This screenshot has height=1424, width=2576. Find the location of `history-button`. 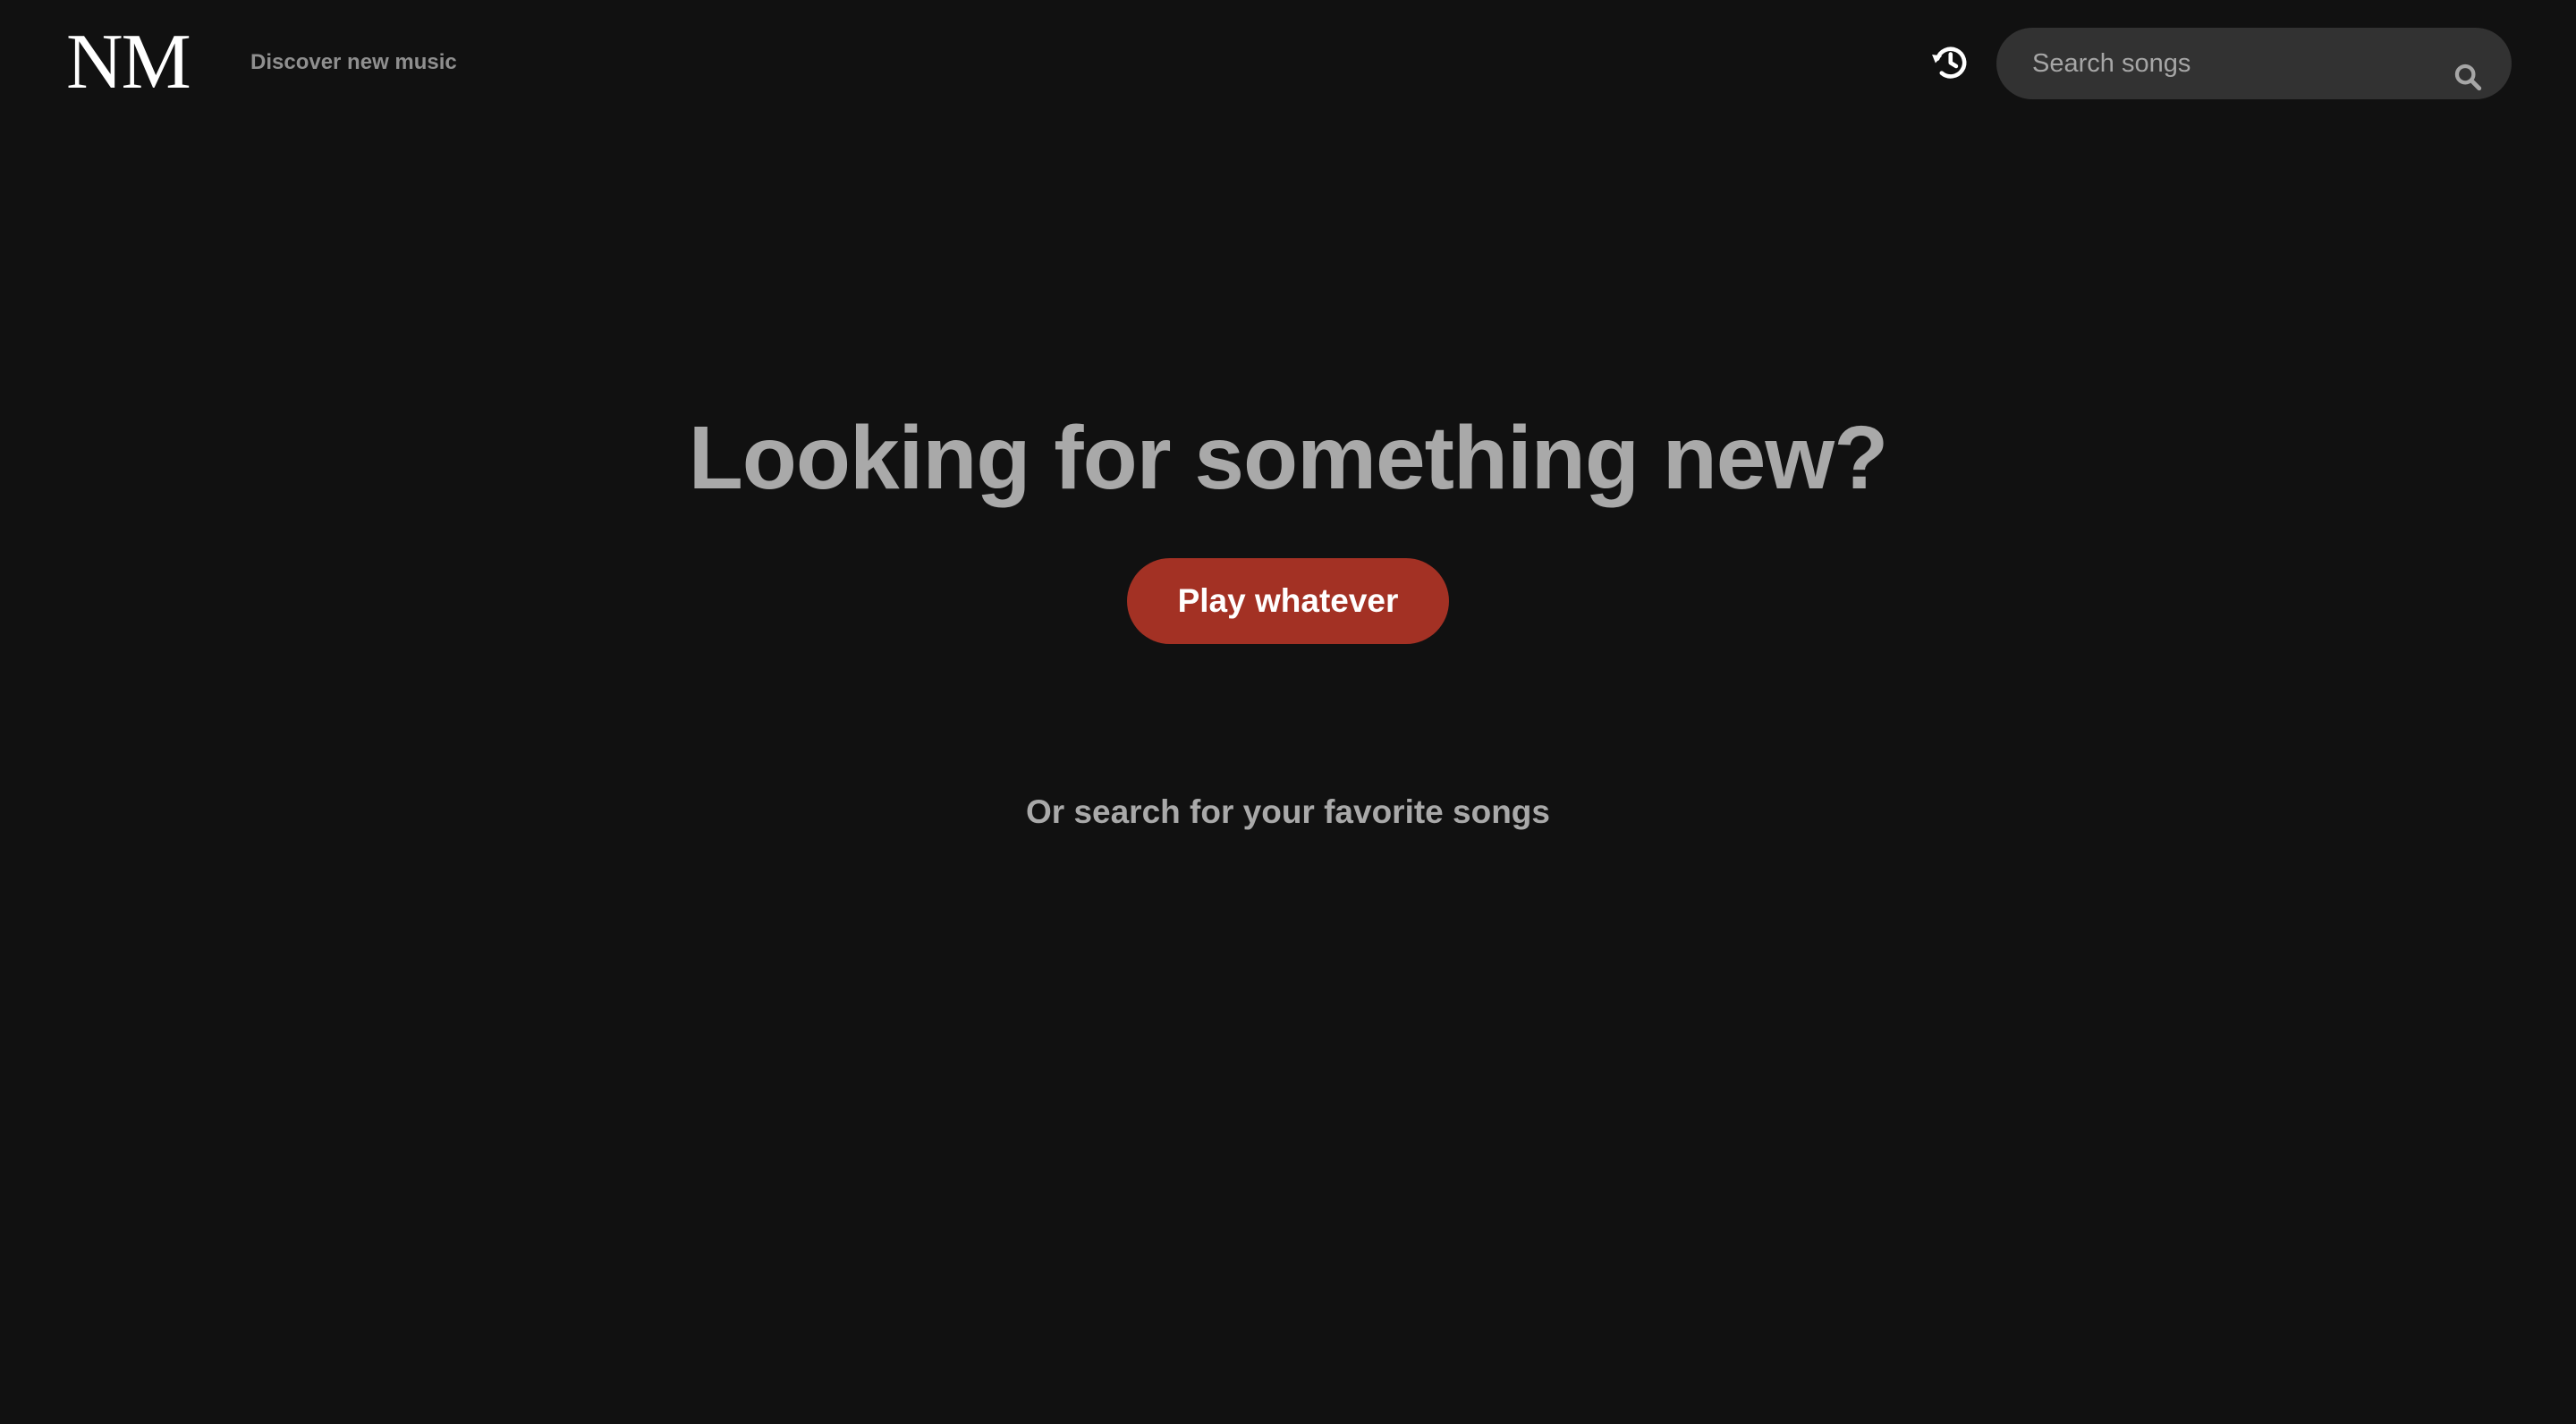

history-button is located at coordinates (1950, 61).